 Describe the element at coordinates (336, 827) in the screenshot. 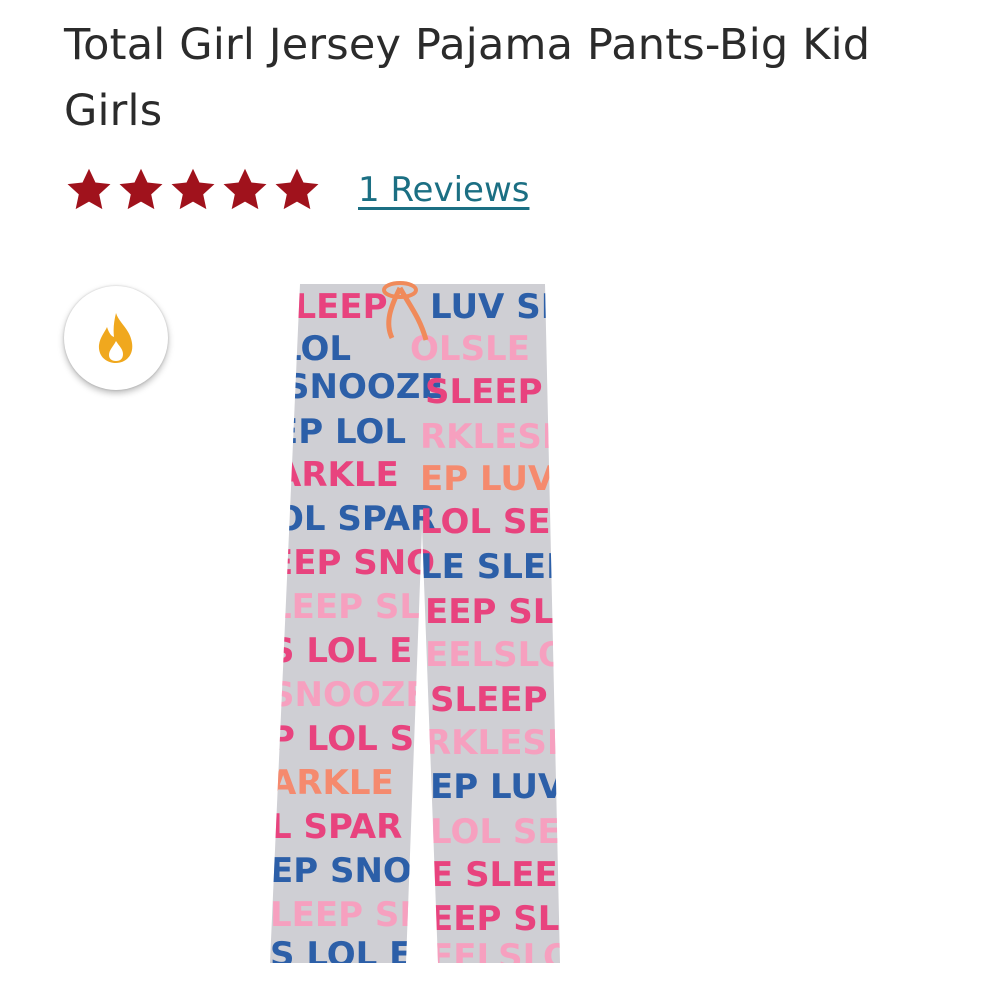

I see `svg-text: L SPAR` at that location.